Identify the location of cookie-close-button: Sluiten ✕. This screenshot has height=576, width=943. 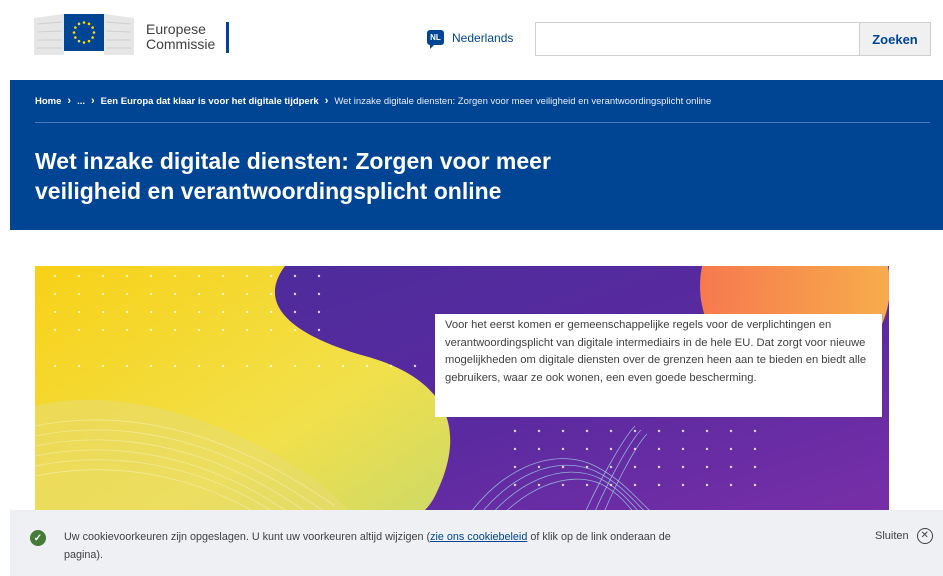
(904, 536).